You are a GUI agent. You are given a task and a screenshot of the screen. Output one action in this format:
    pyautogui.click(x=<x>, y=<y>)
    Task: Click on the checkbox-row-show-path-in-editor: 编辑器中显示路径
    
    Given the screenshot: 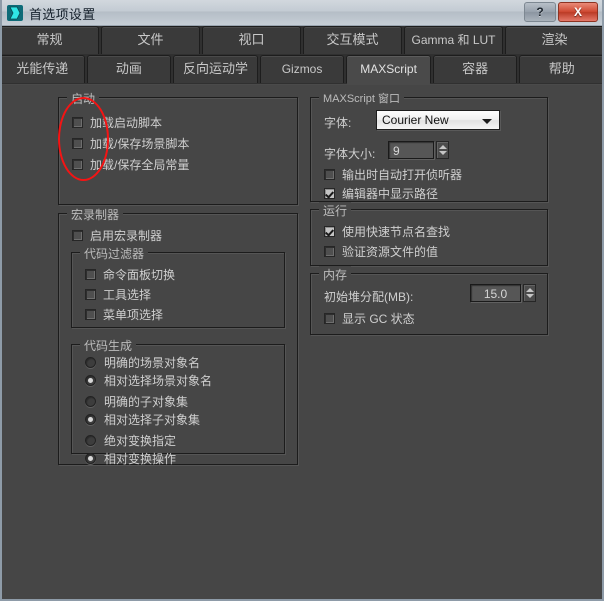 What is the action you would take?
    pyautogui.click(x=381, y=193)
    